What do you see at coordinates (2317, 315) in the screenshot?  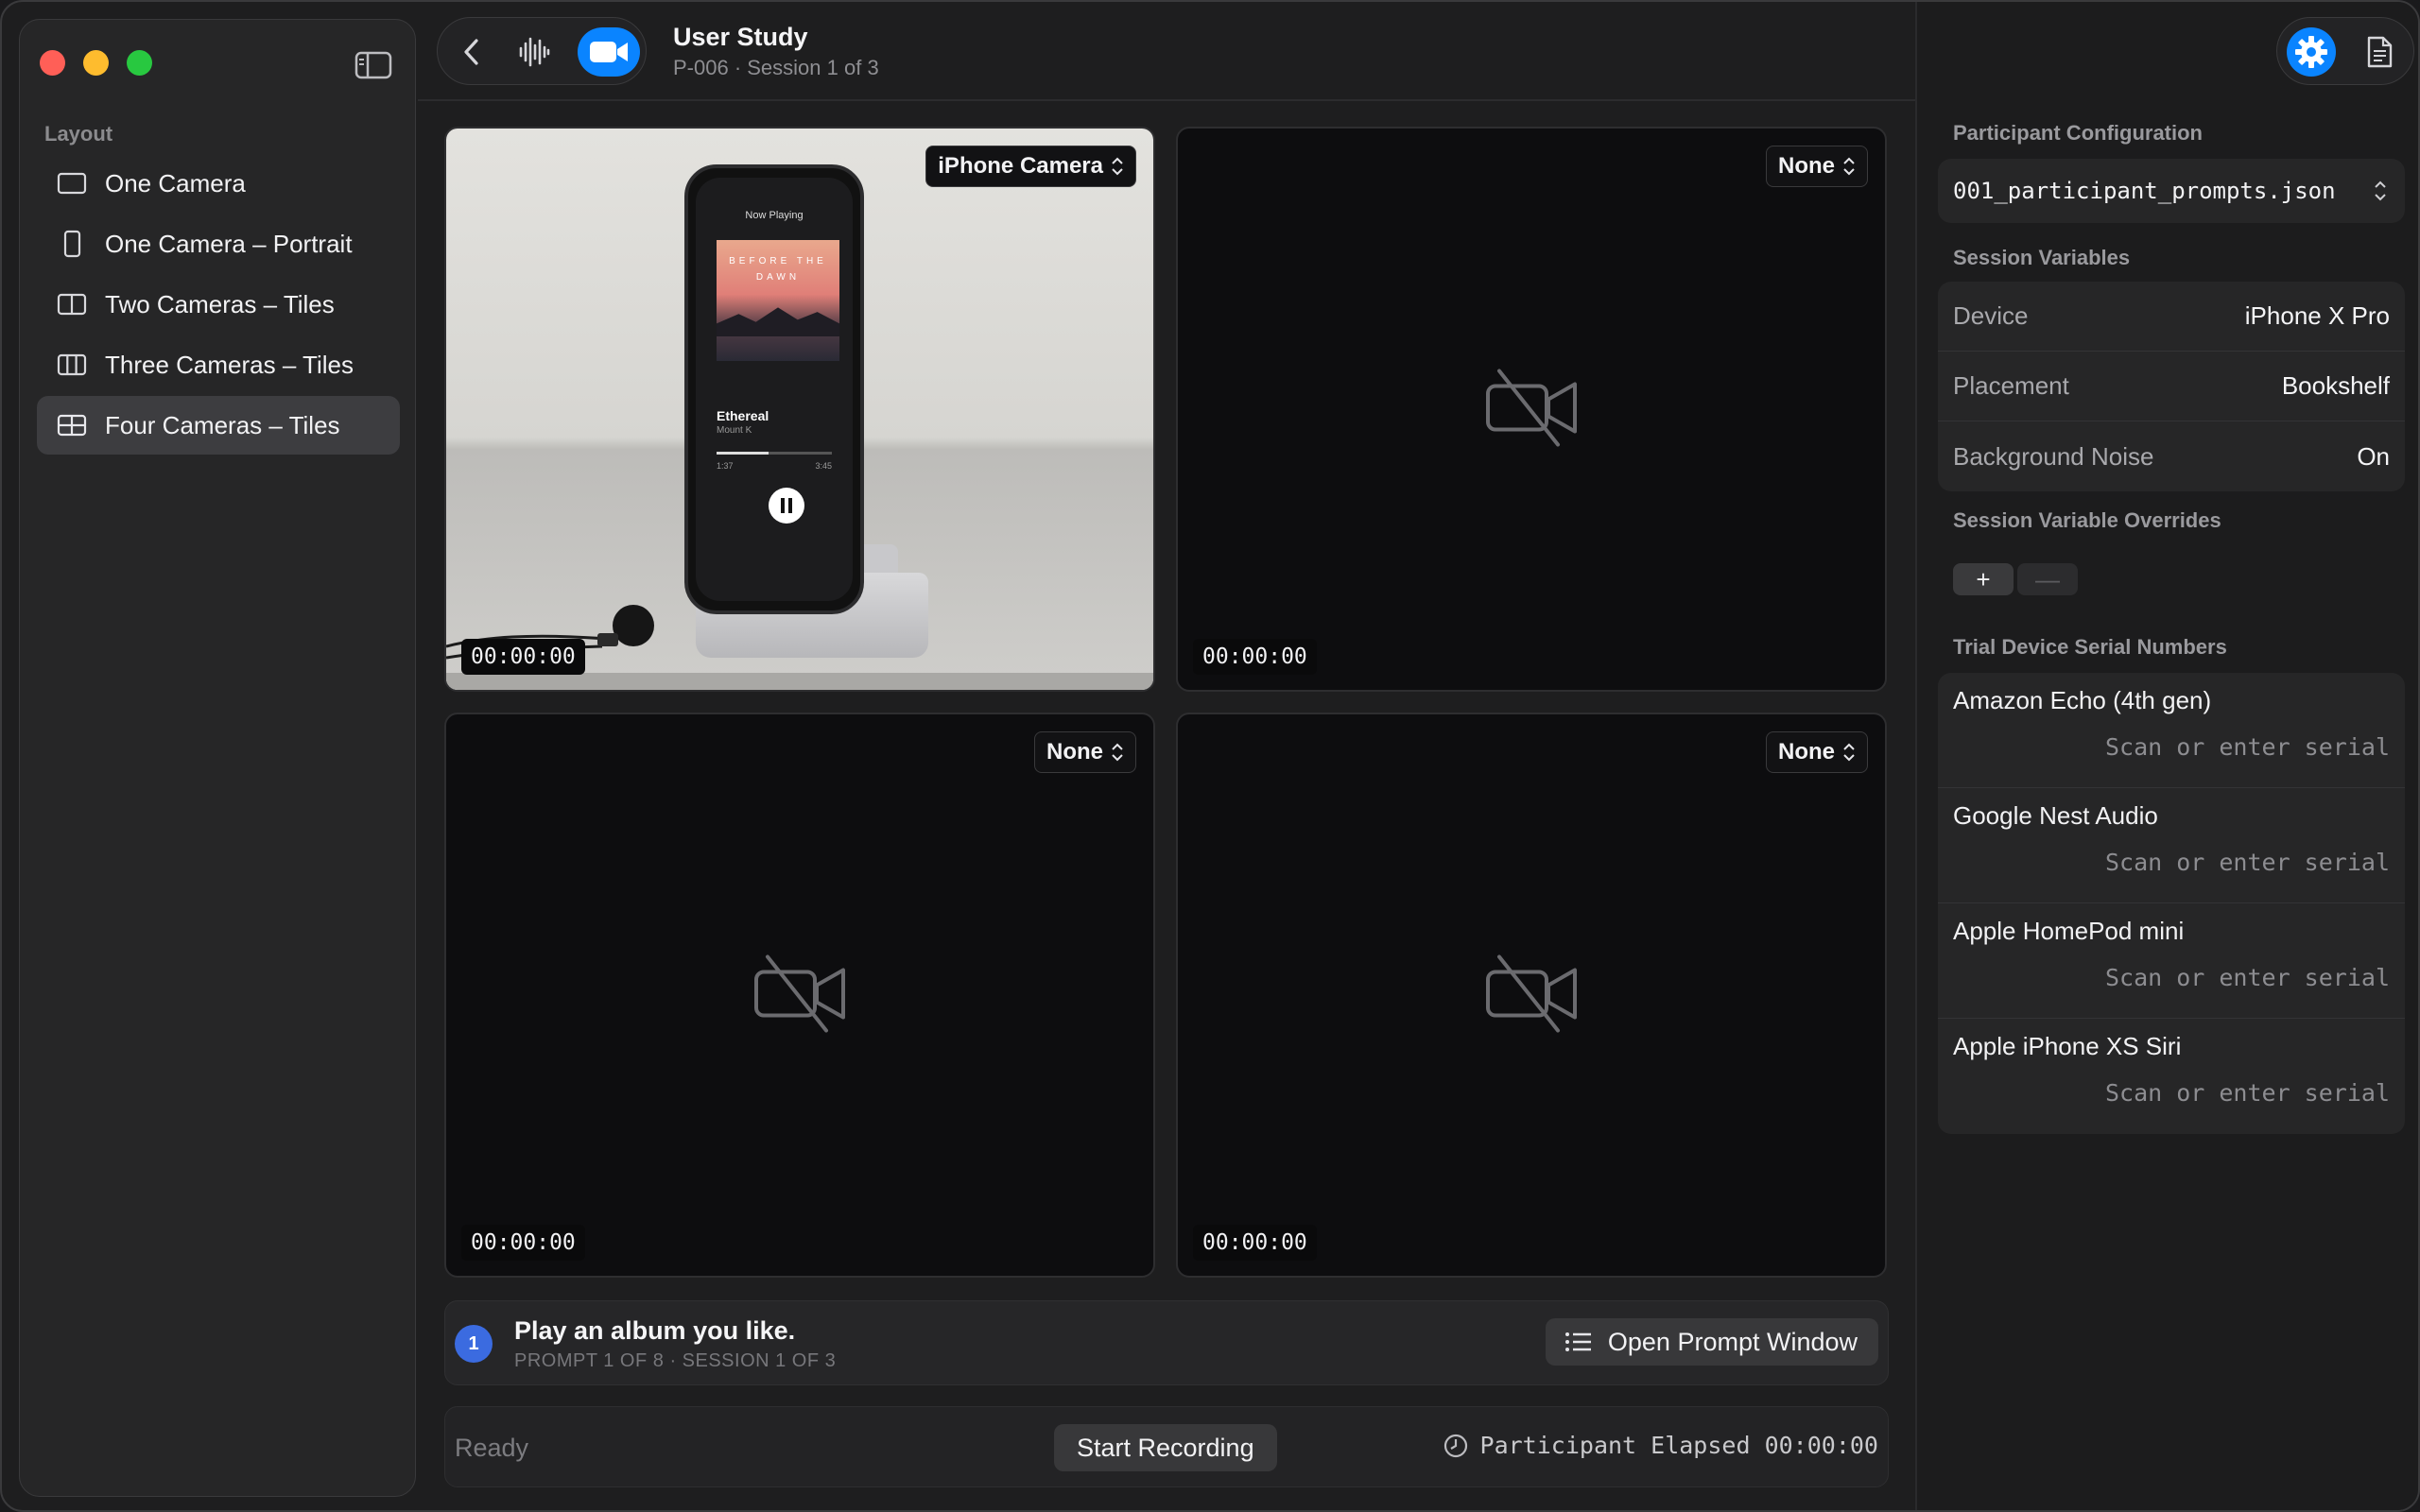 I see `variable-value: iPhone X Pro` at bounding box center [2317, 315].